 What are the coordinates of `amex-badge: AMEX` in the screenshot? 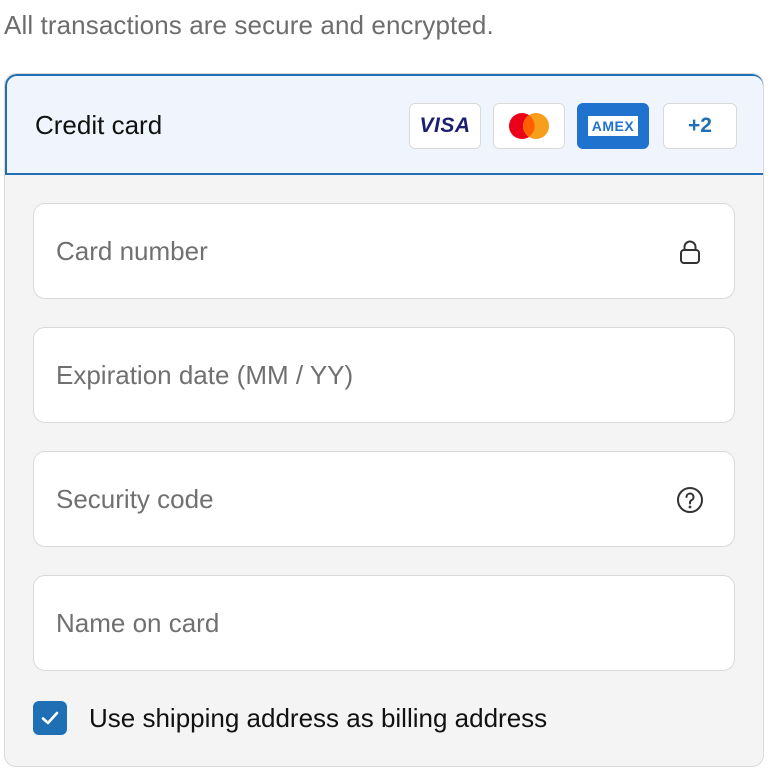 It's located at (613, 126).